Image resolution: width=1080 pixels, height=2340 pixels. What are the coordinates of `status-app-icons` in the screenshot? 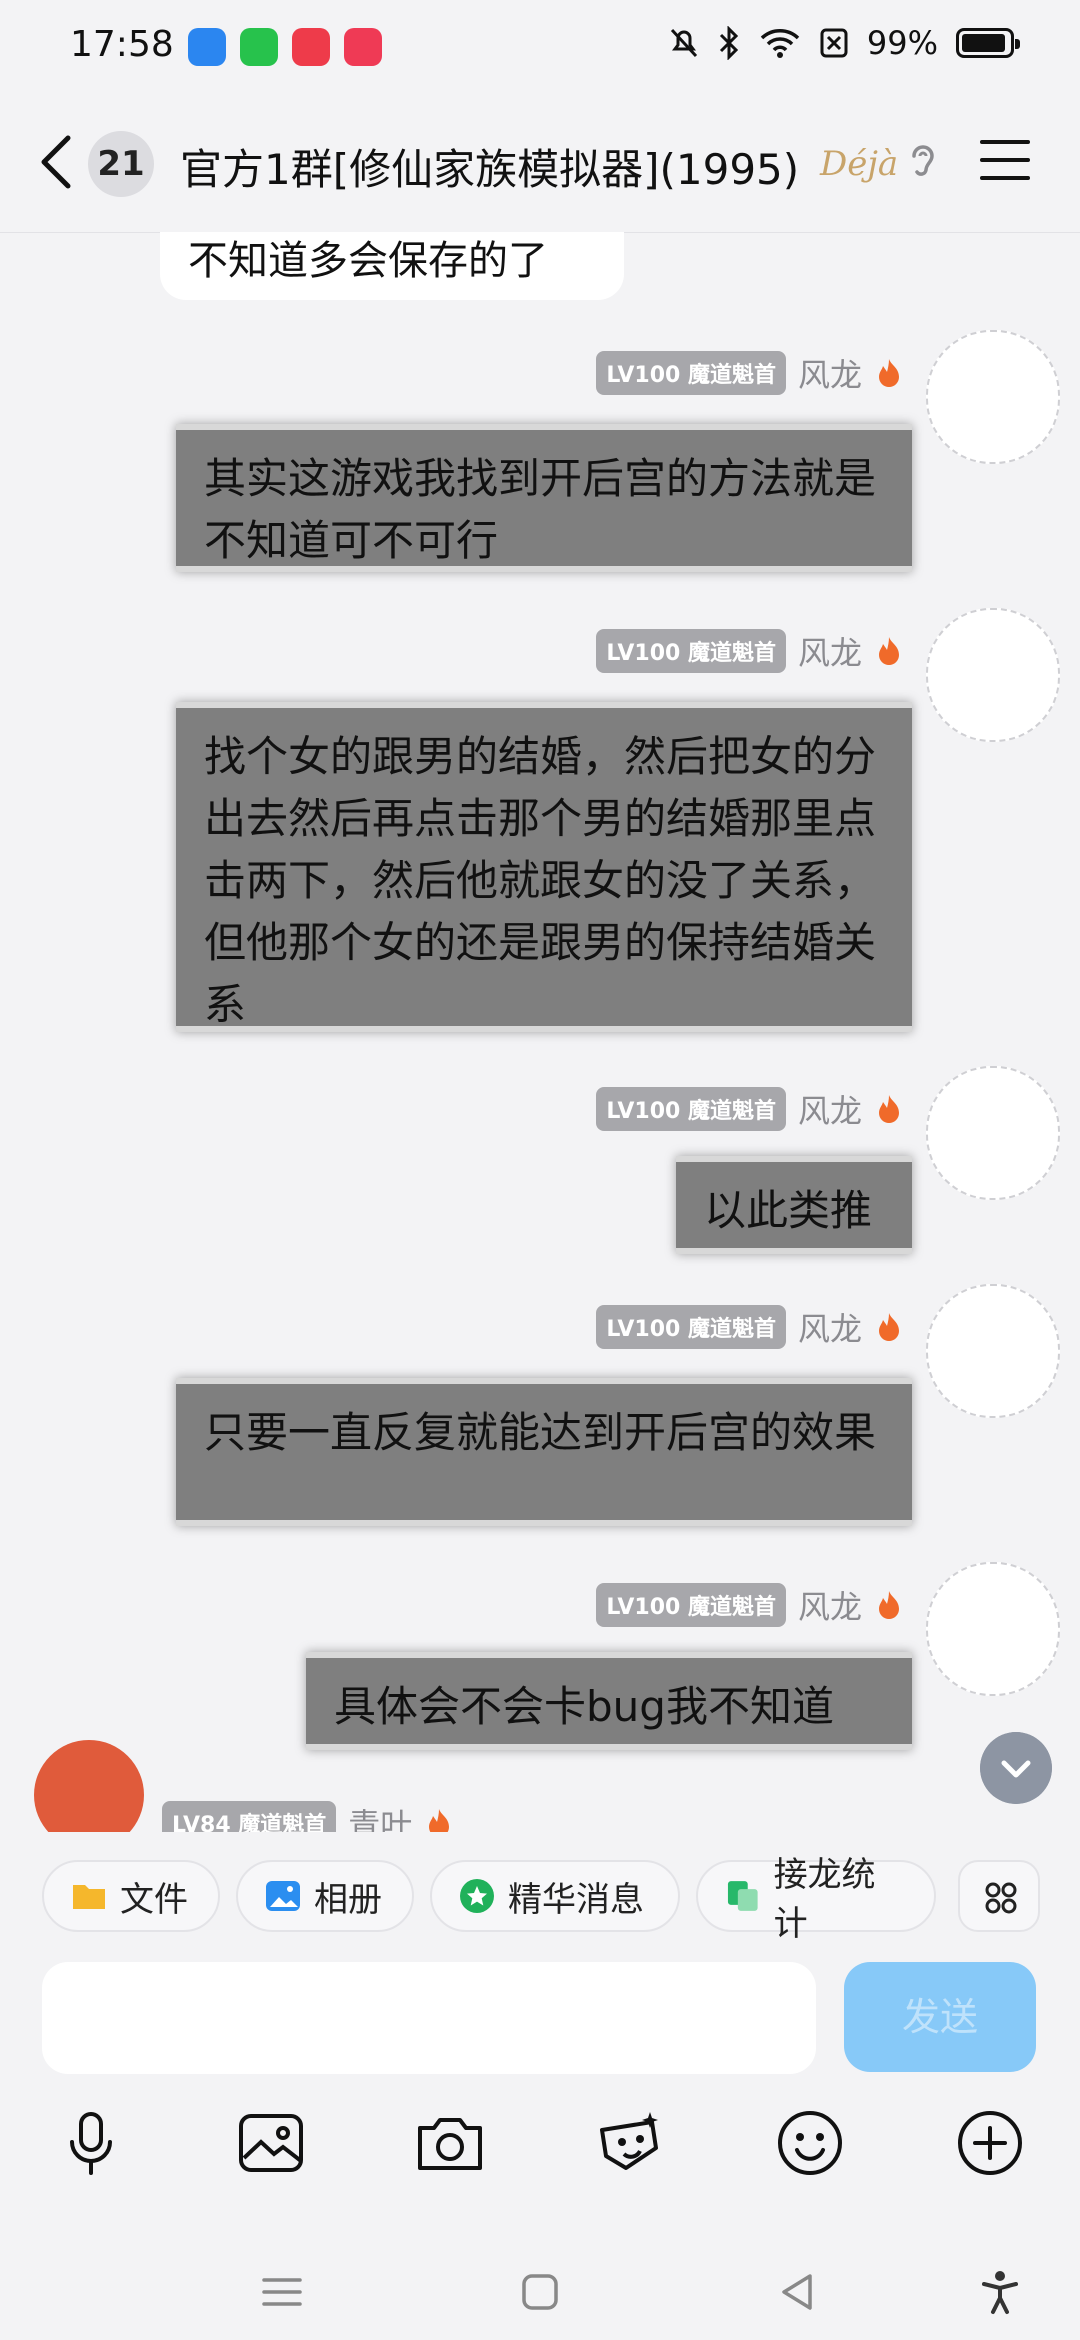 It's located at (285, 47).